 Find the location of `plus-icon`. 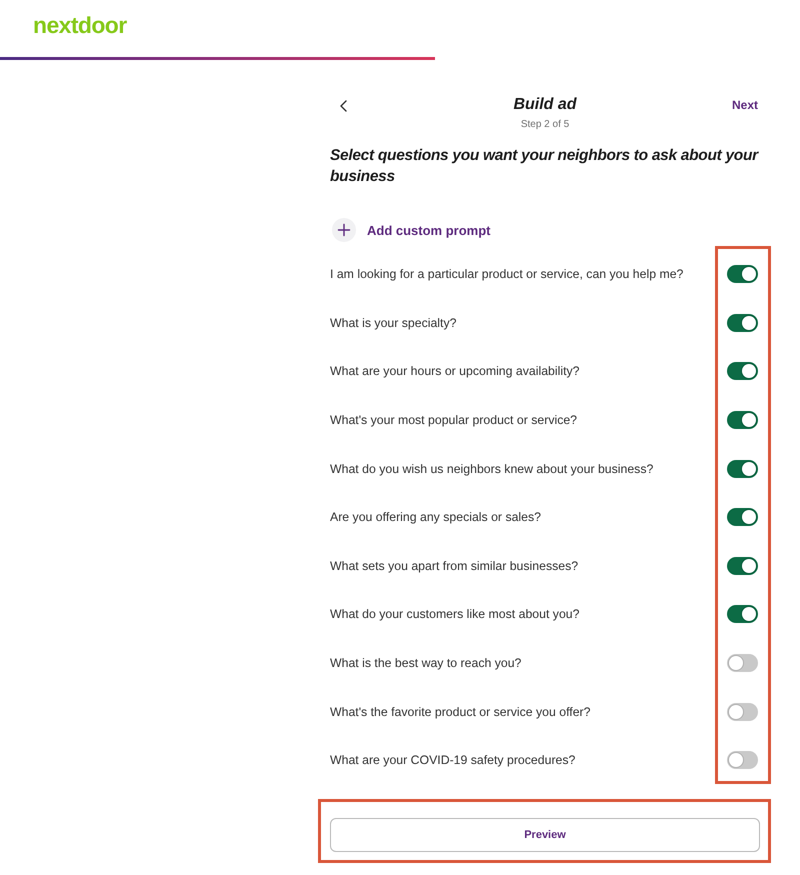

plus-icon is located at coordinates (344, 230).